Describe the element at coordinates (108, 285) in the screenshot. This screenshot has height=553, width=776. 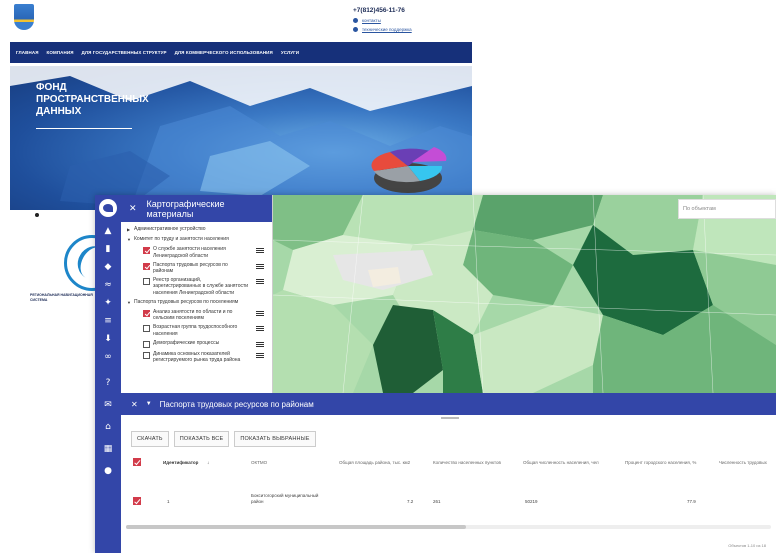
I see `route-icon: ≈` at that location.